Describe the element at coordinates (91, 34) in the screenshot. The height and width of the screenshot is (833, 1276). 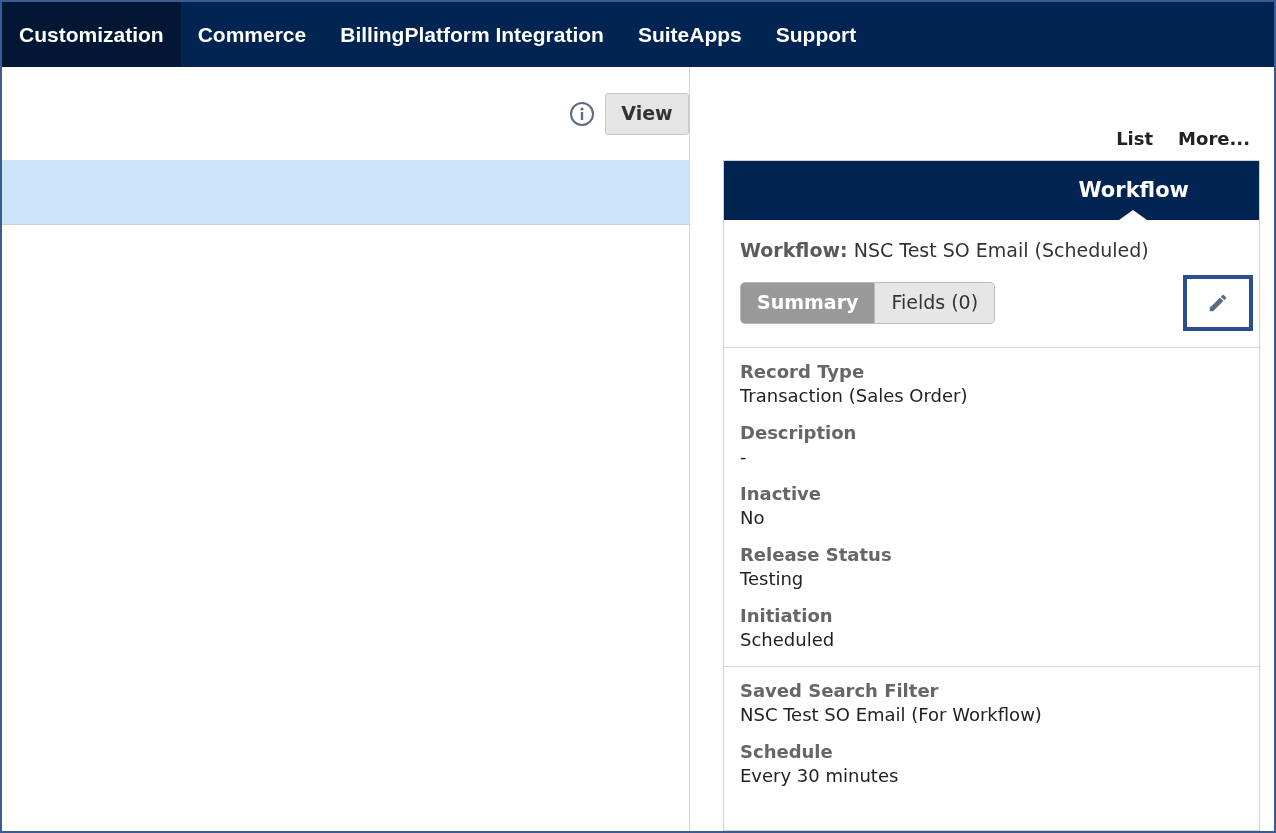
I see `nav-tab: Customization` at that location.